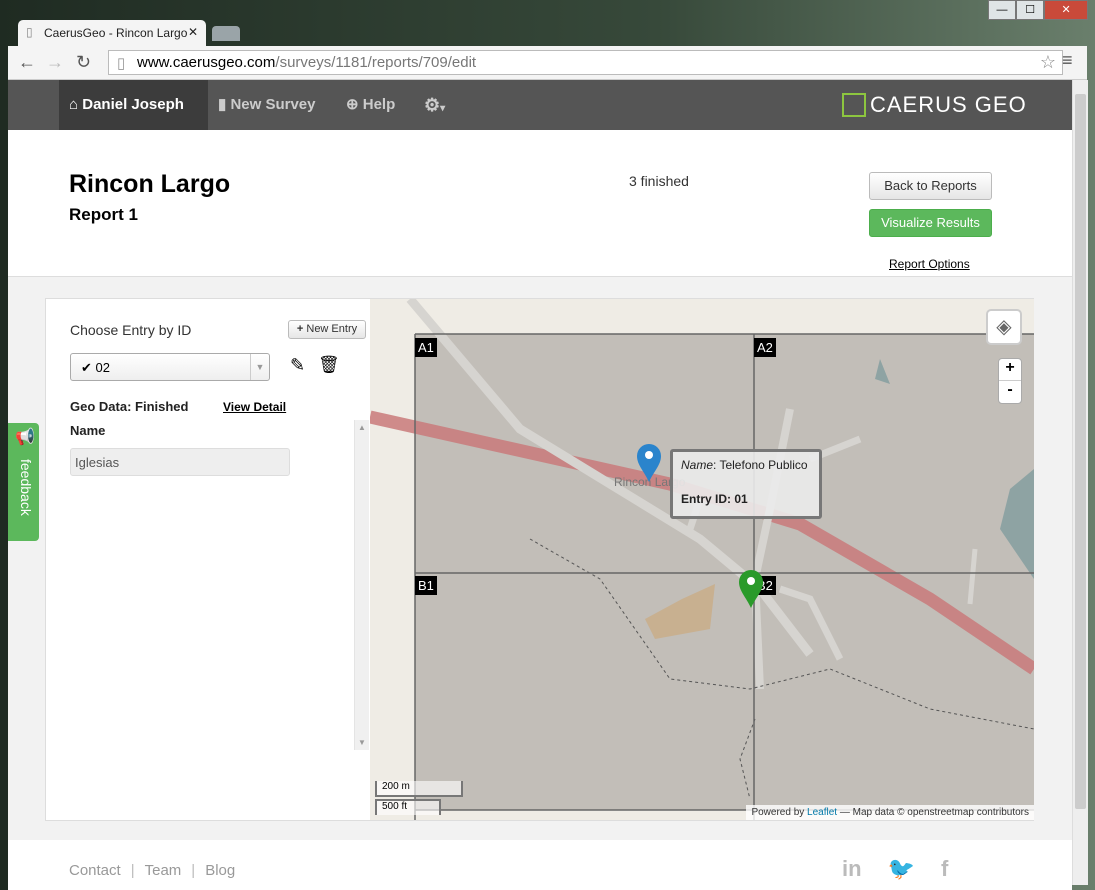 This screenshot has width=1095, height=890. I want to click on settings-dropdown: ⚙▾, so click(434, 105).